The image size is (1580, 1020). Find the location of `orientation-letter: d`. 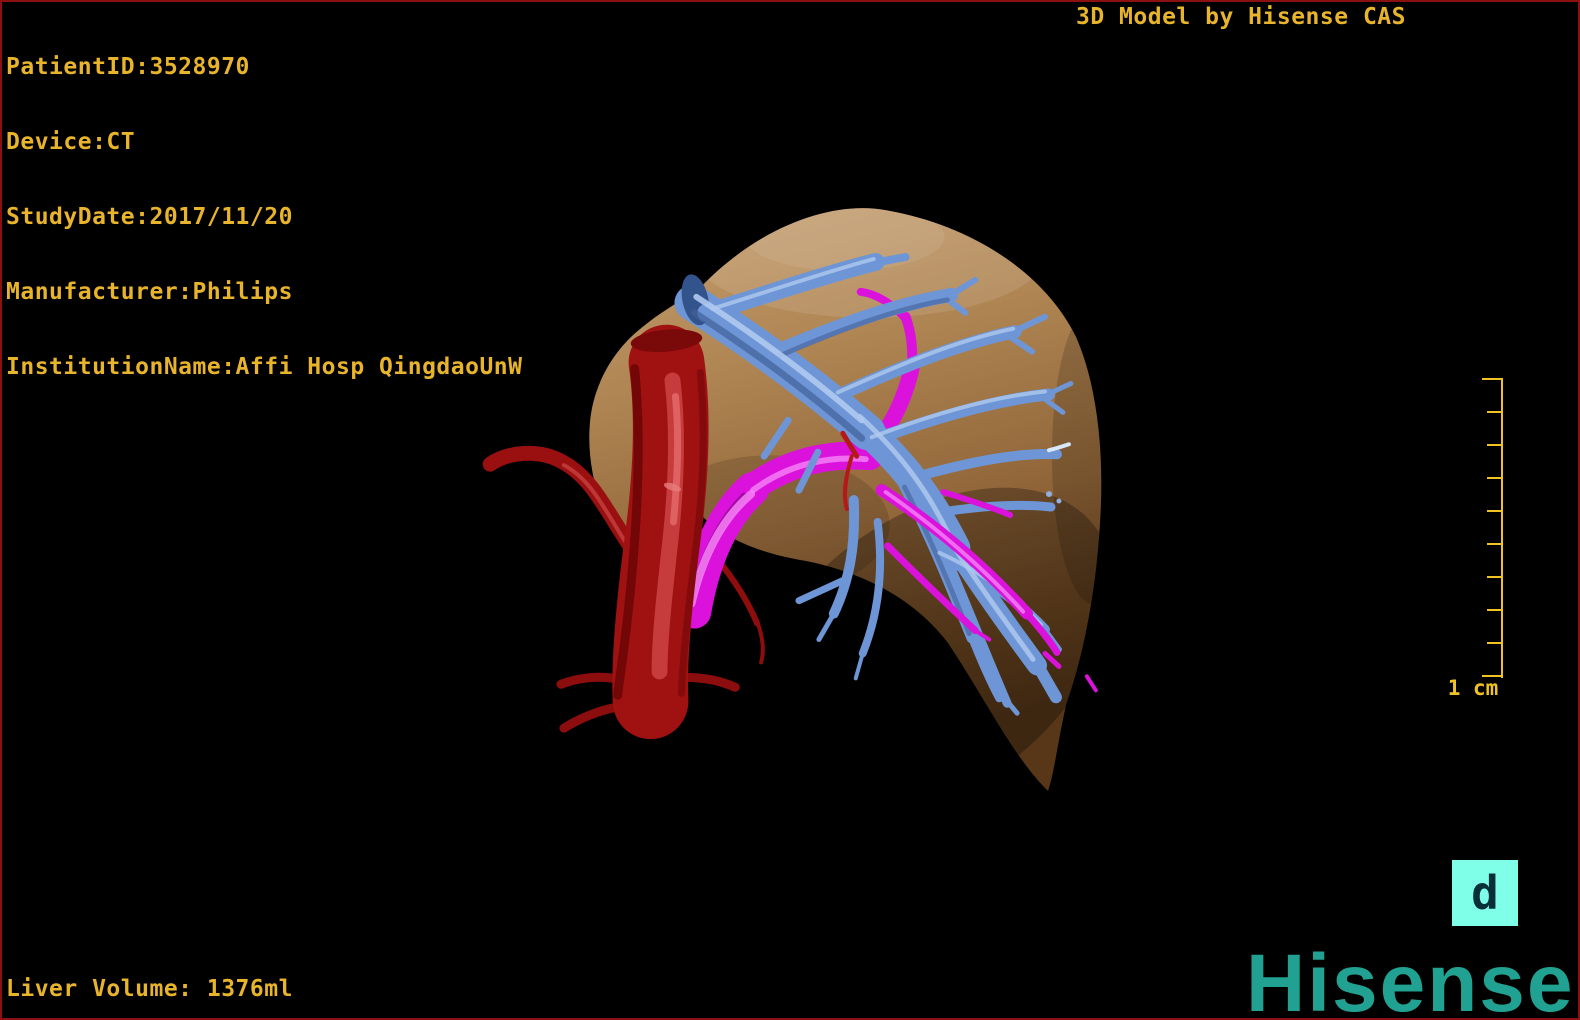

orientation-letter: d is located at coordinates (1485, 893).